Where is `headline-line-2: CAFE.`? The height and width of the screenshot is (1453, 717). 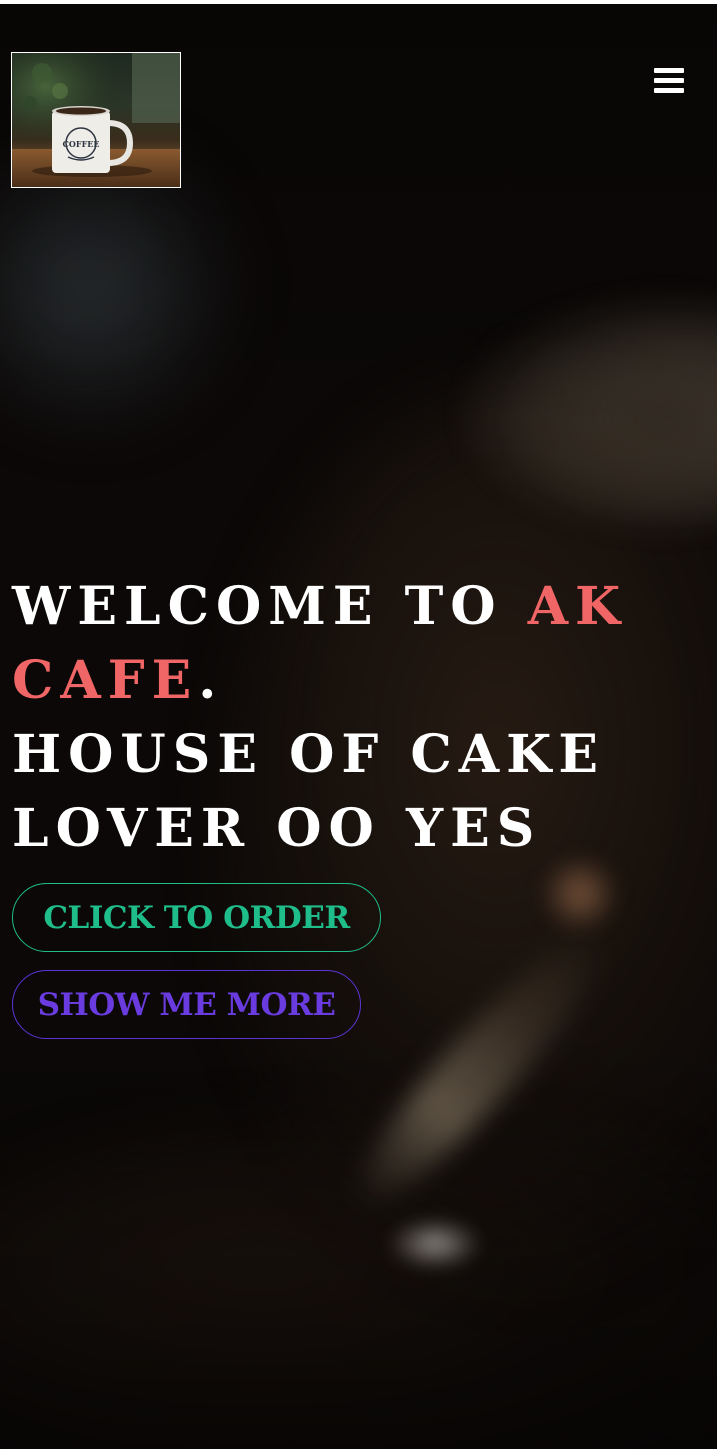 headline-line-2: CAFE. is located at coordinates (357, 681).